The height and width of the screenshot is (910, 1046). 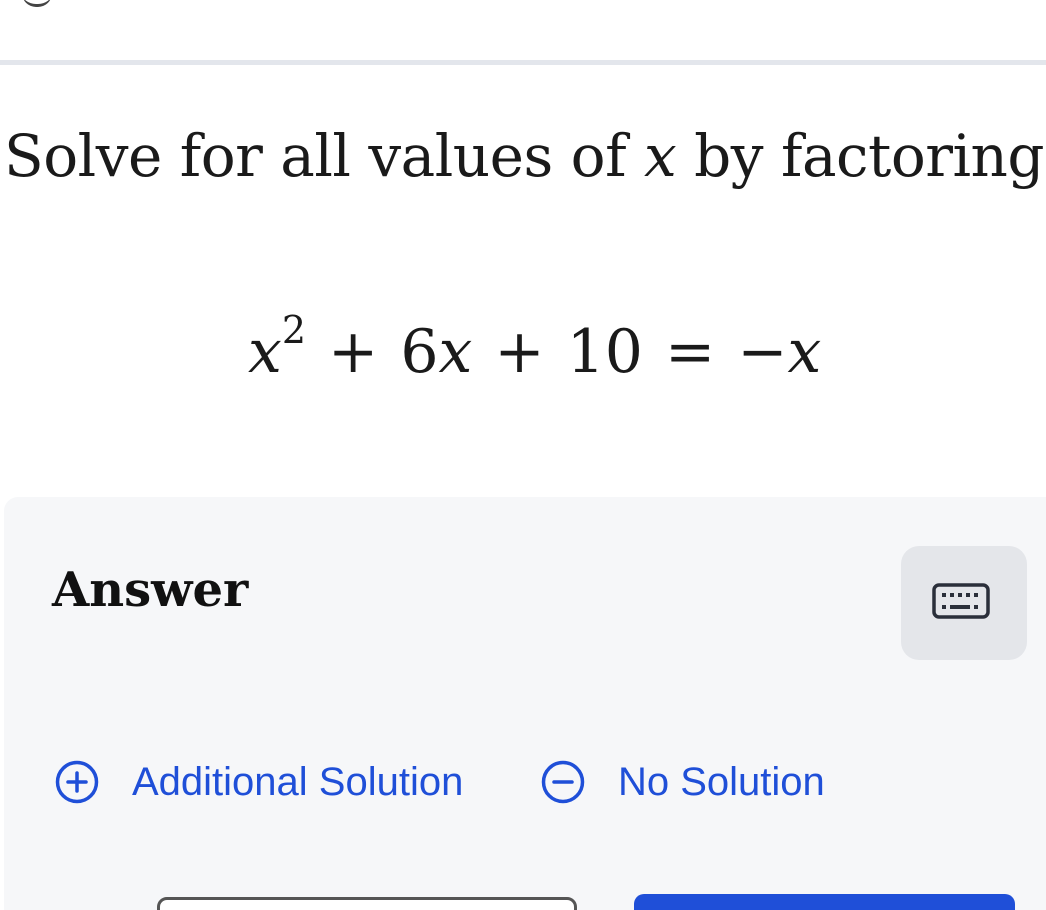 I want to click on keyboard-icon, so click(x=961, y=601).